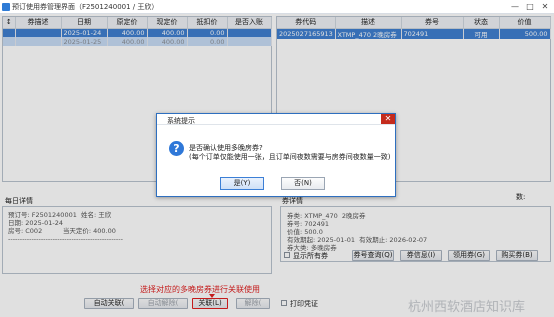  Describe the element at coordinates (176, 148) in the screenshot. I see `question-icon: ?` at that location.